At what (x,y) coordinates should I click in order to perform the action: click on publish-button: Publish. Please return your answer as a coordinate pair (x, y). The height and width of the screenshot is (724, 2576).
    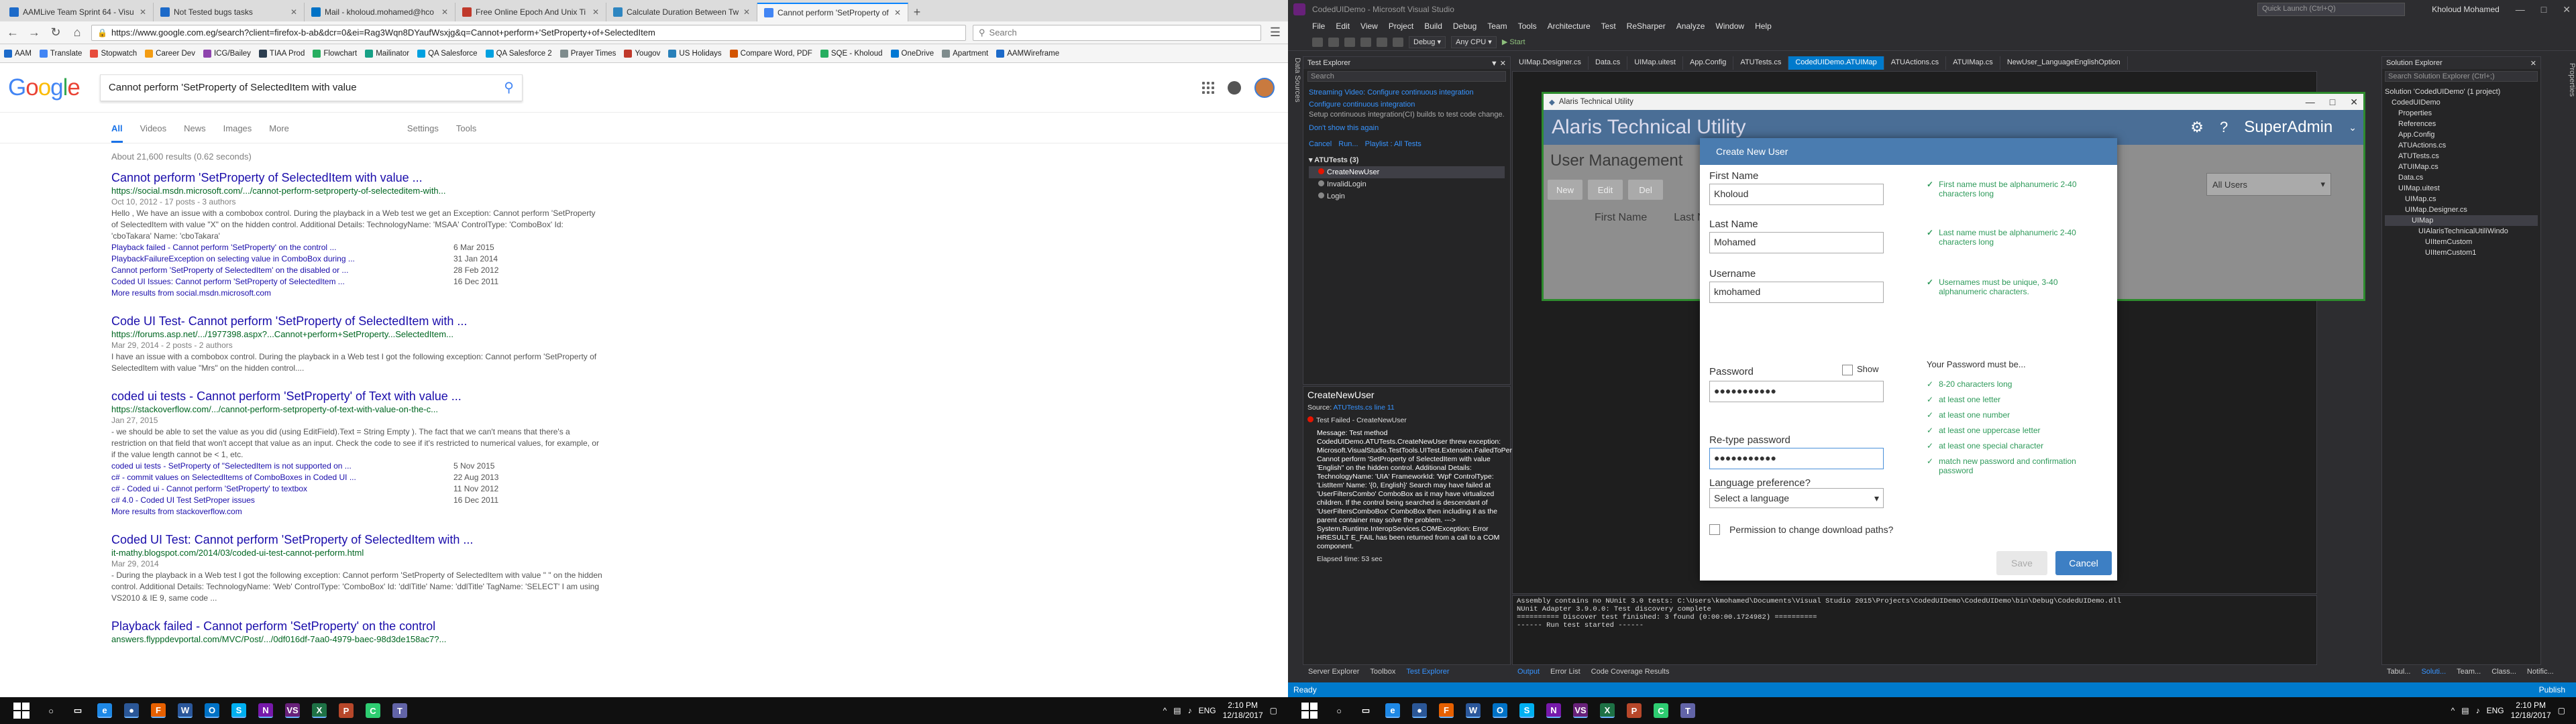
    Looking at the image, I should click on (2552, 690).